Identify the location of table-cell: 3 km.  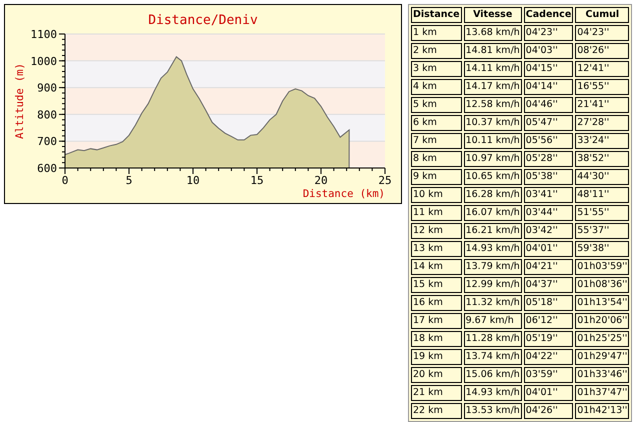
(436, 69).